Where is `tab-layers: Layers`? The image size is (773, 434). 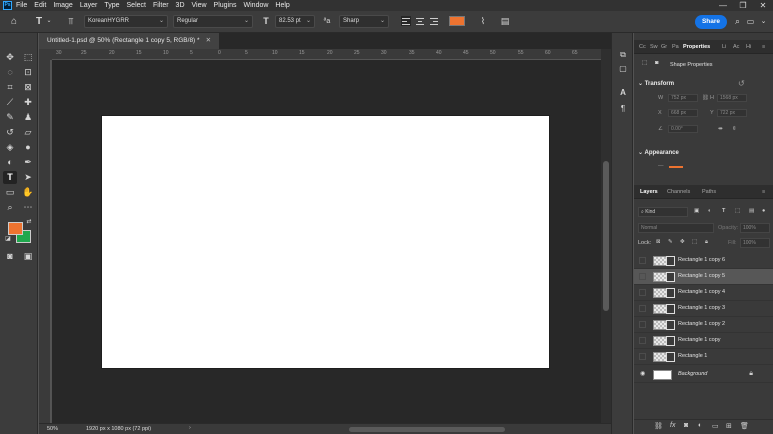
tab-layers: Layers is located at coordinates (649, 192).